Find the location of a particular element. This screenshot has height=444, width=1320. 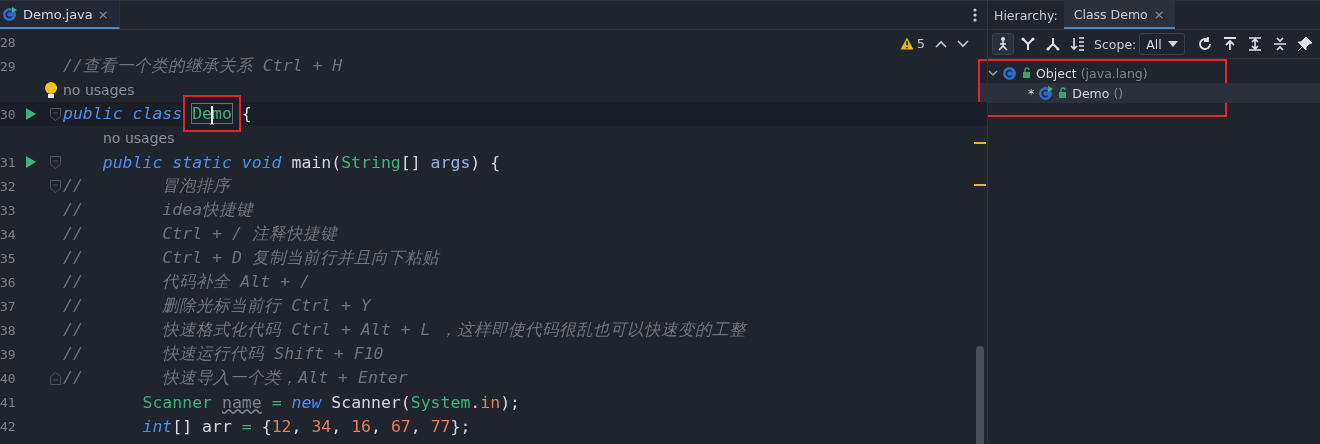

line-number: 34 is located at coordinates (8, 234).